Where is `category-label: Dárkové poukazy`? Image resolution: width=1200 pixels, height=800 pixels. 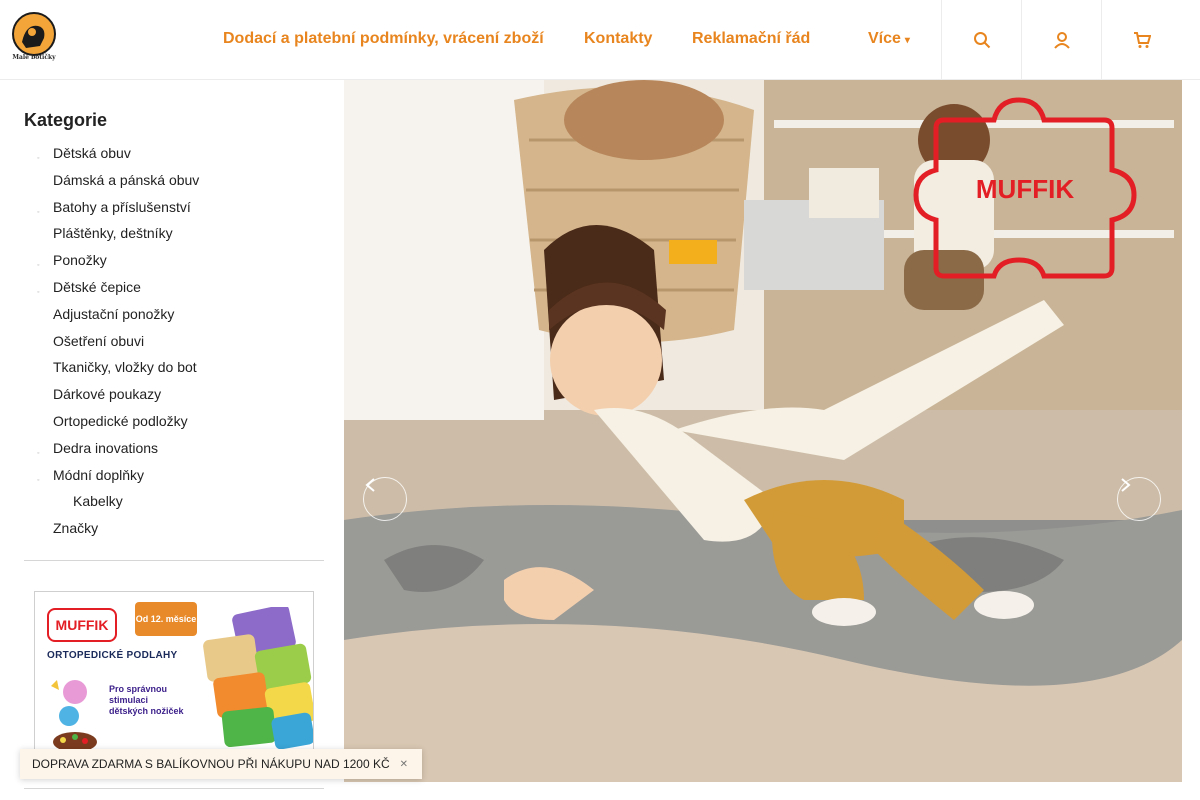
category-label: Dárkové poukazy is located at coordinates (107, 394).